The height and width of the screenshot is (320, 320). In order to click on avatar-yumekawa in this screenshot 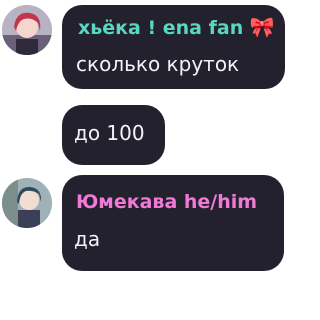, I will do `click(27, 203)`.